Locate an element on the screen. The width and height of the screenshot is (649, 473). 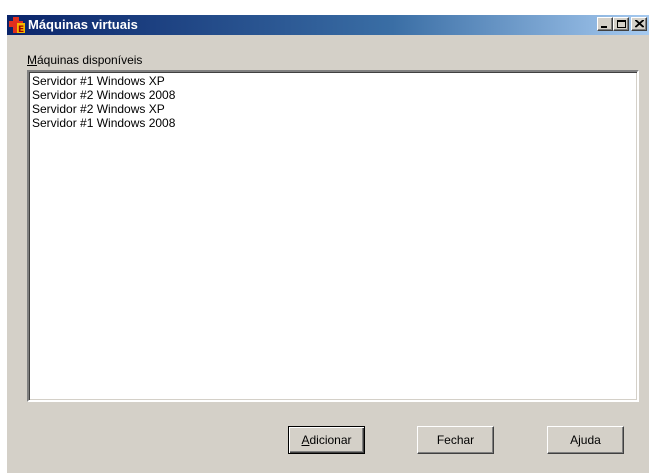
add-button-label: dicionar is located at coordinates (330, 440).